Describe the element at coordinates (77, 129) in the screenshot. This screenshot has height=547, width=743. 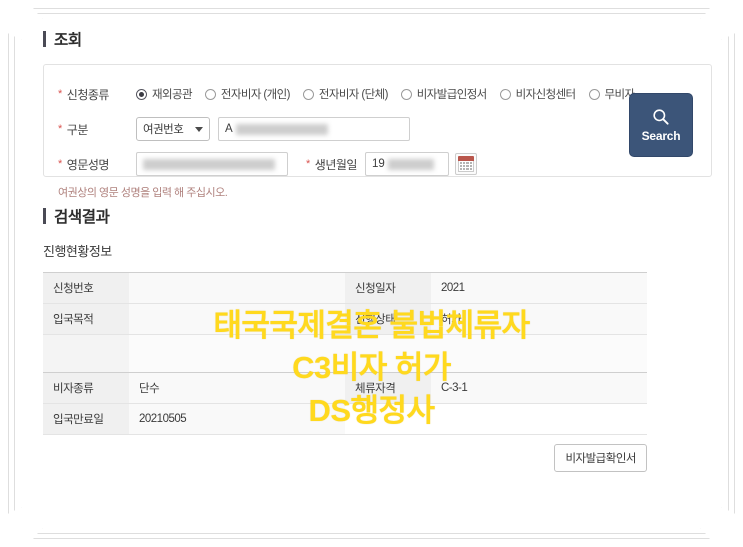
I see `division-label: 구분` at that location.